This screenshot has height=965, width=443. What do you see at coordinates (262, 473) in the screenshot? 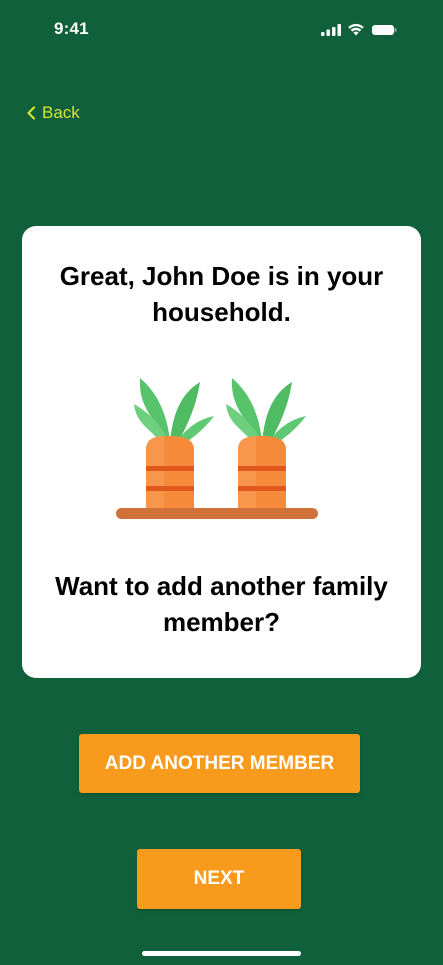
I see `right-carrot-body-icon` at bounding box center [262, 473].